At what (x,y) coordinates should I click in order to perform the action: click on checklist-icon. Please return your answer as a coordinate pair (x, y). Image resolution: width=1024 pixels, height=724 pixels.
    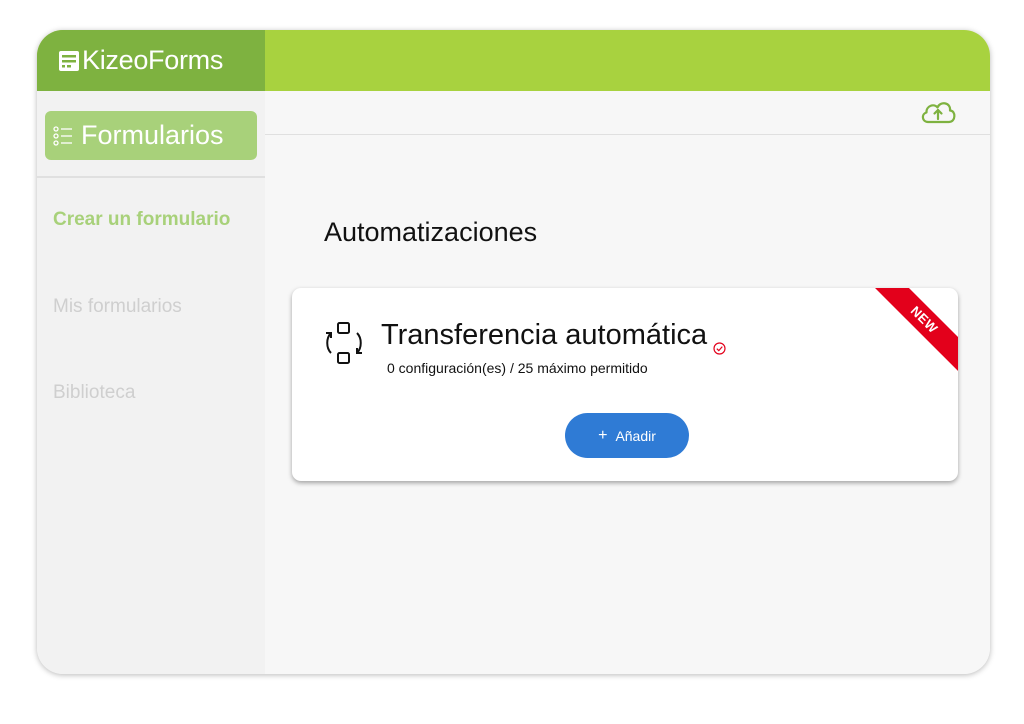
    Looking at the image, I should click on (63, 136).